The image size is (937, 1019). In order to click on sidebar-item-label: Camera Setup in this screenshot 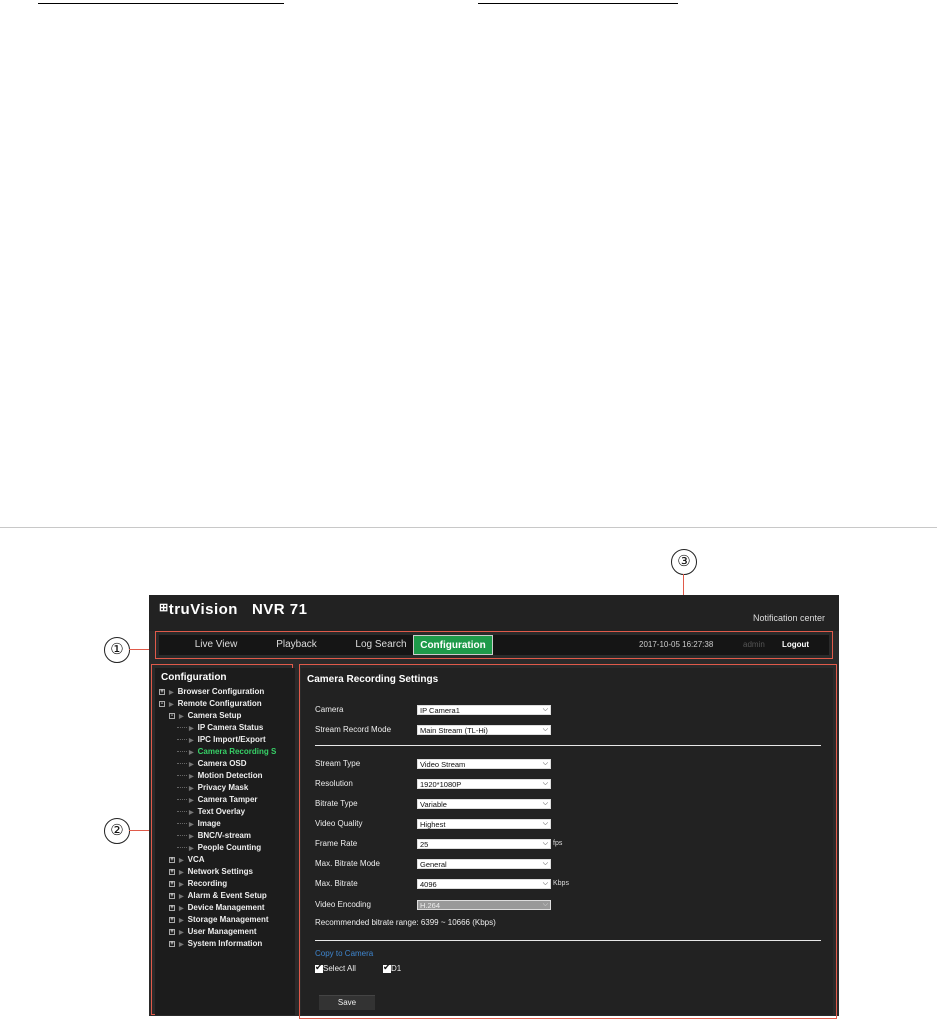, I will do `click(214, 715)`.